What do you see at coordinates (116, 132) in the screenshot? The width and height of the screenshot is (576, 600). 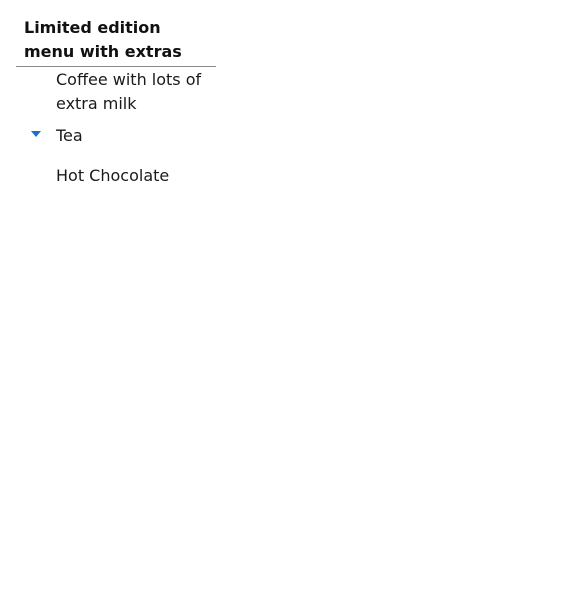 I see `menu-item-tea: Tea` at bounding box center [116, 132].